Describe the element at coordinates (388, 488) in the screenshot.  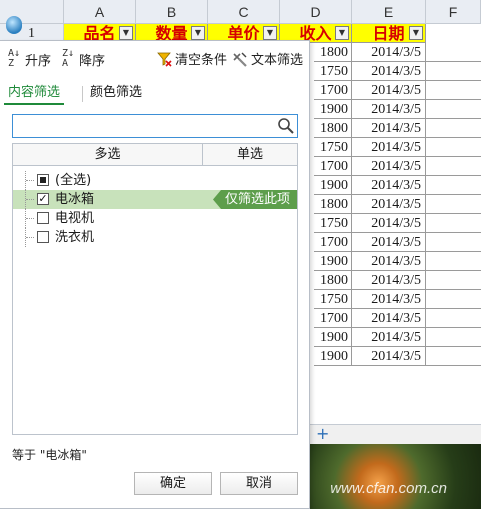
I see `watermark: www.cfan.com.cn` at that location.